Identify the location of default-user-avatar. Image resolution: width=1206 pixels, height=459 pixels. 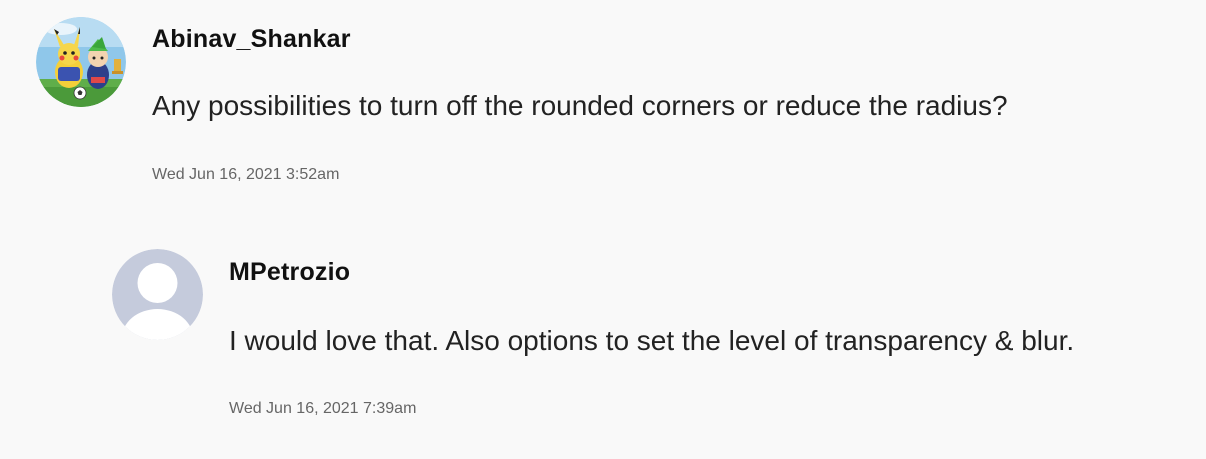
(157, 294).